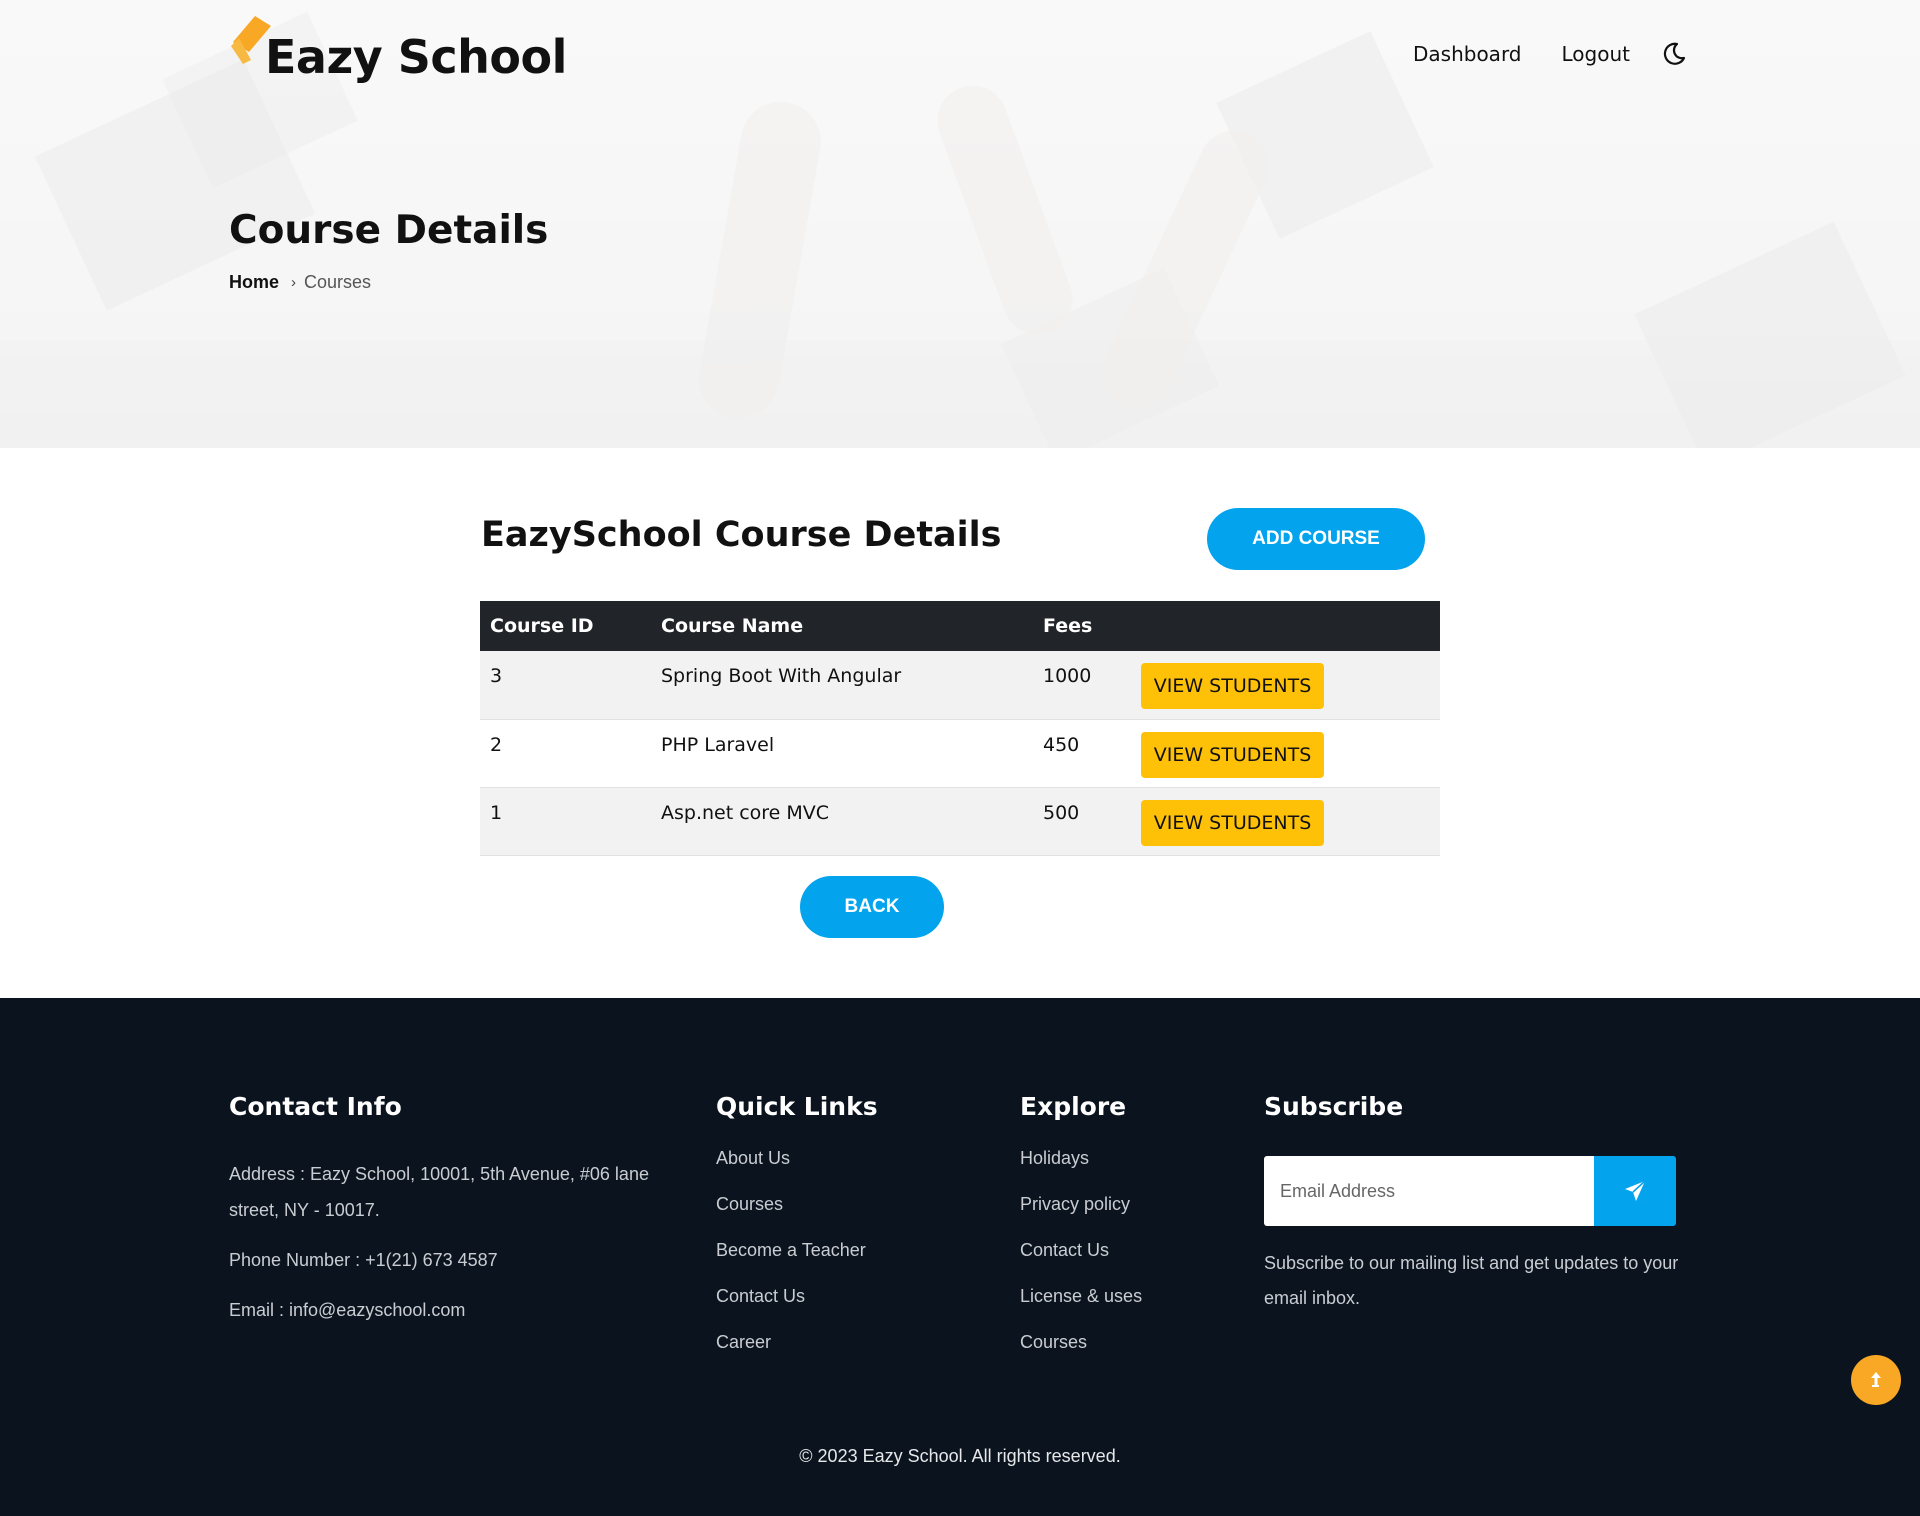 This screenshot has width=1920, height=1516. I want to click on course-id-cell: 3, so click(565, 685).